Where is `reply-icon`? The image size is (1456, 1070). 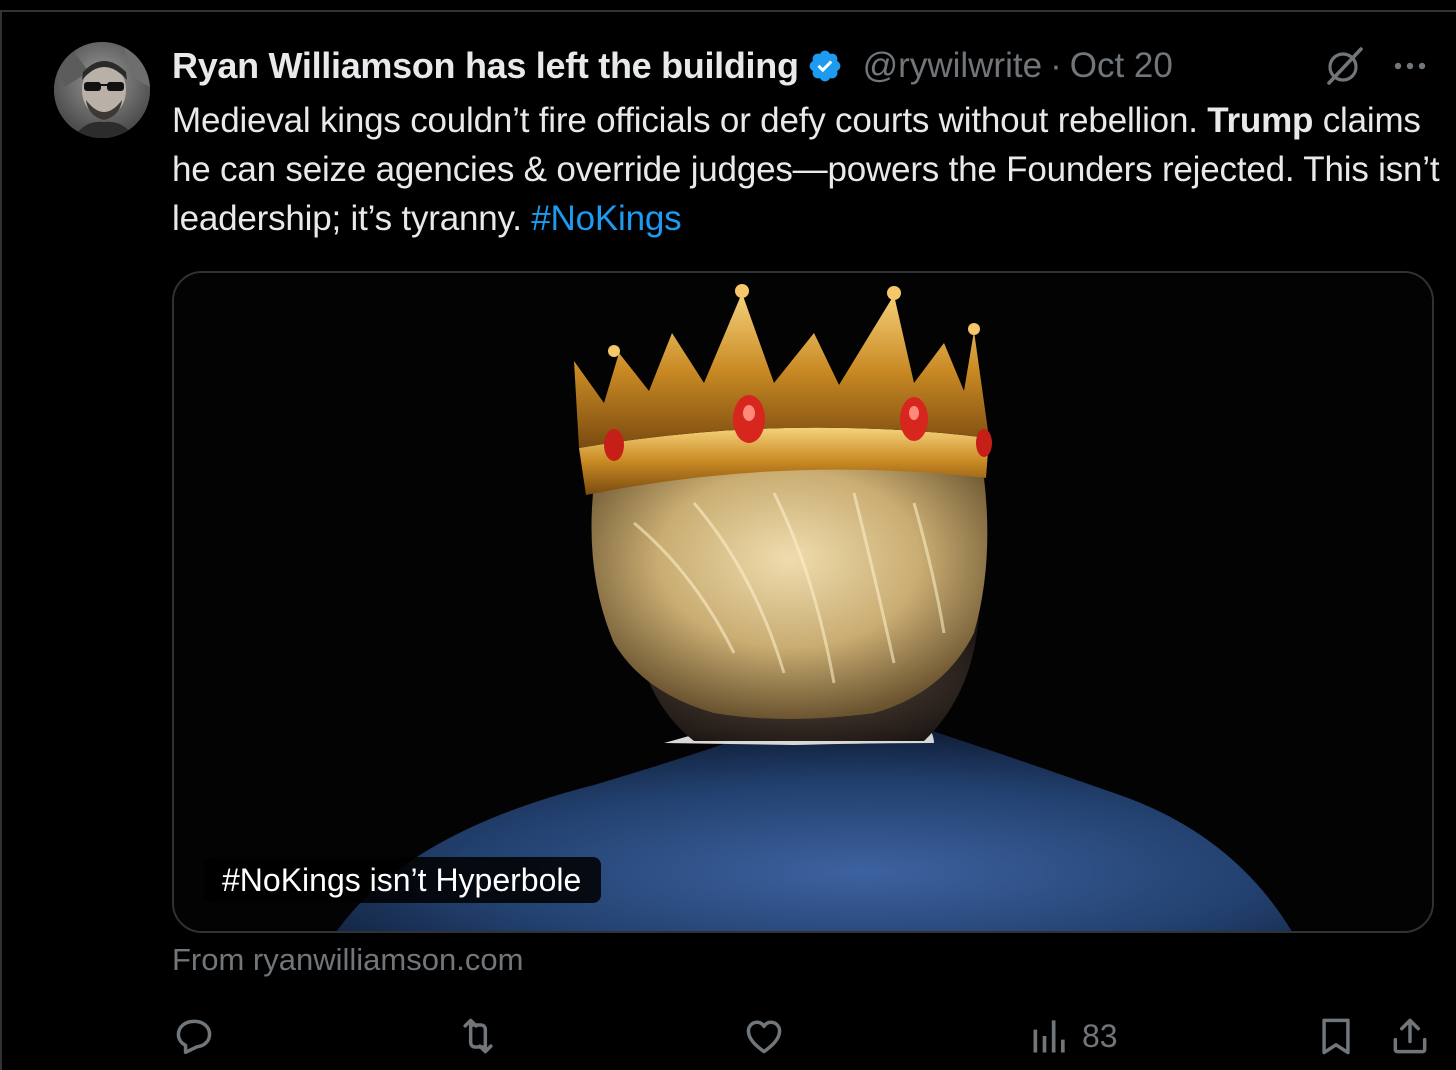 reply-icon is located at coordinates (194, 1037).